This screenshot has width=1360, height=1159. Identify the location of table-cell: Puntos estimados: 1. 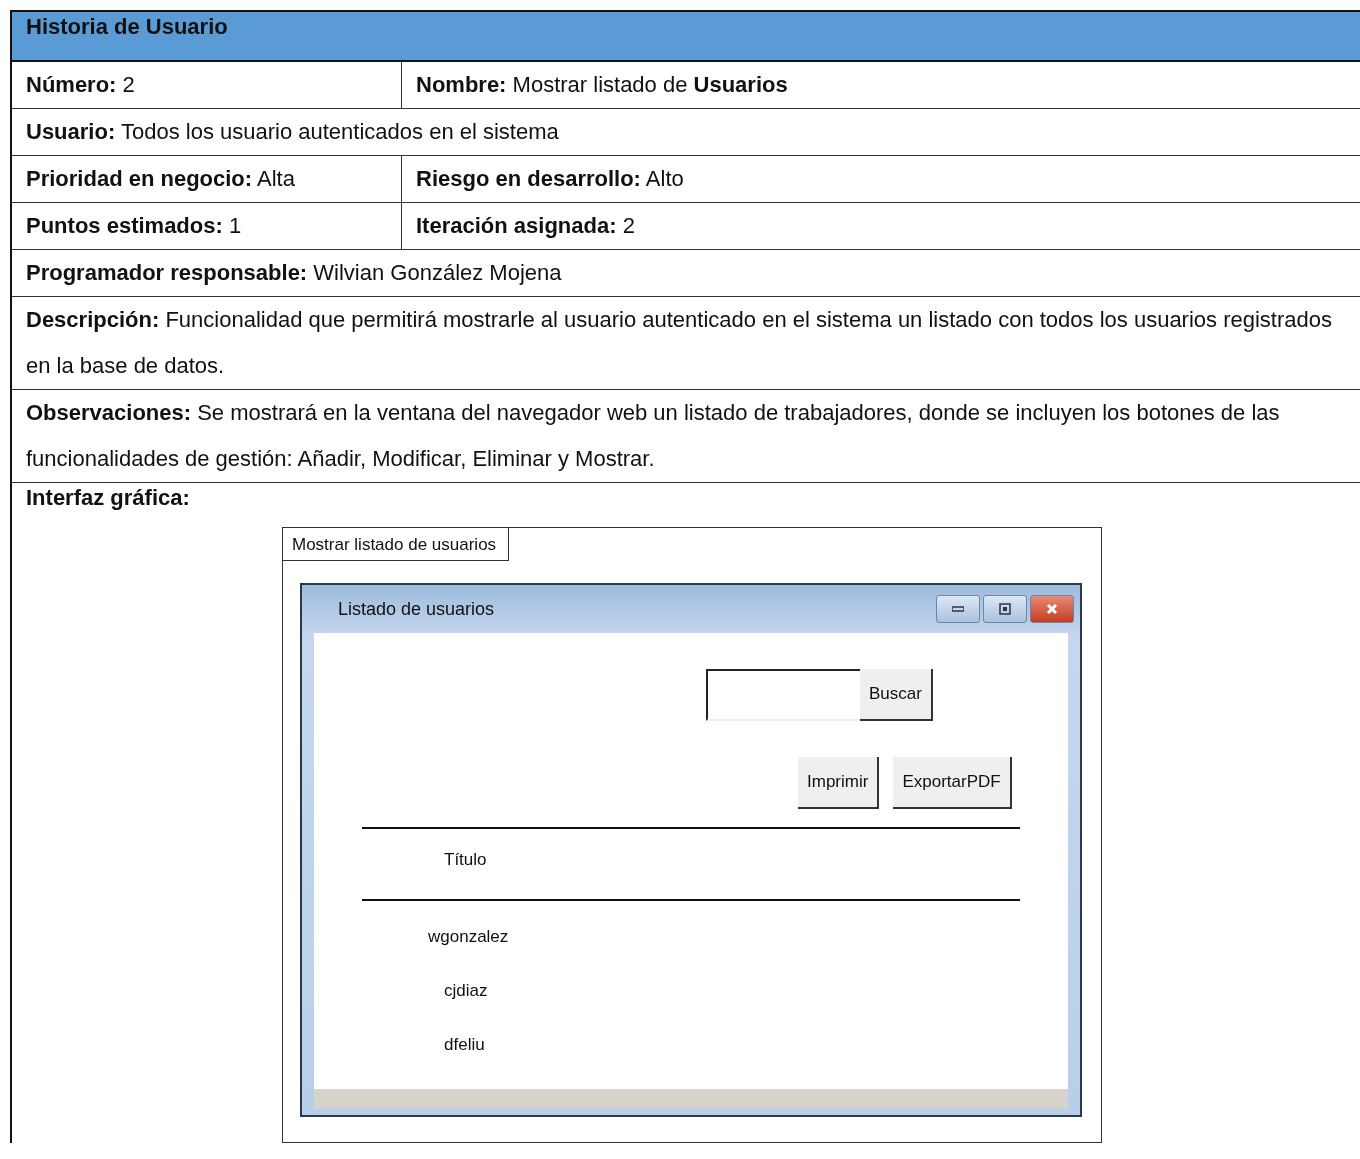
(134, 225).